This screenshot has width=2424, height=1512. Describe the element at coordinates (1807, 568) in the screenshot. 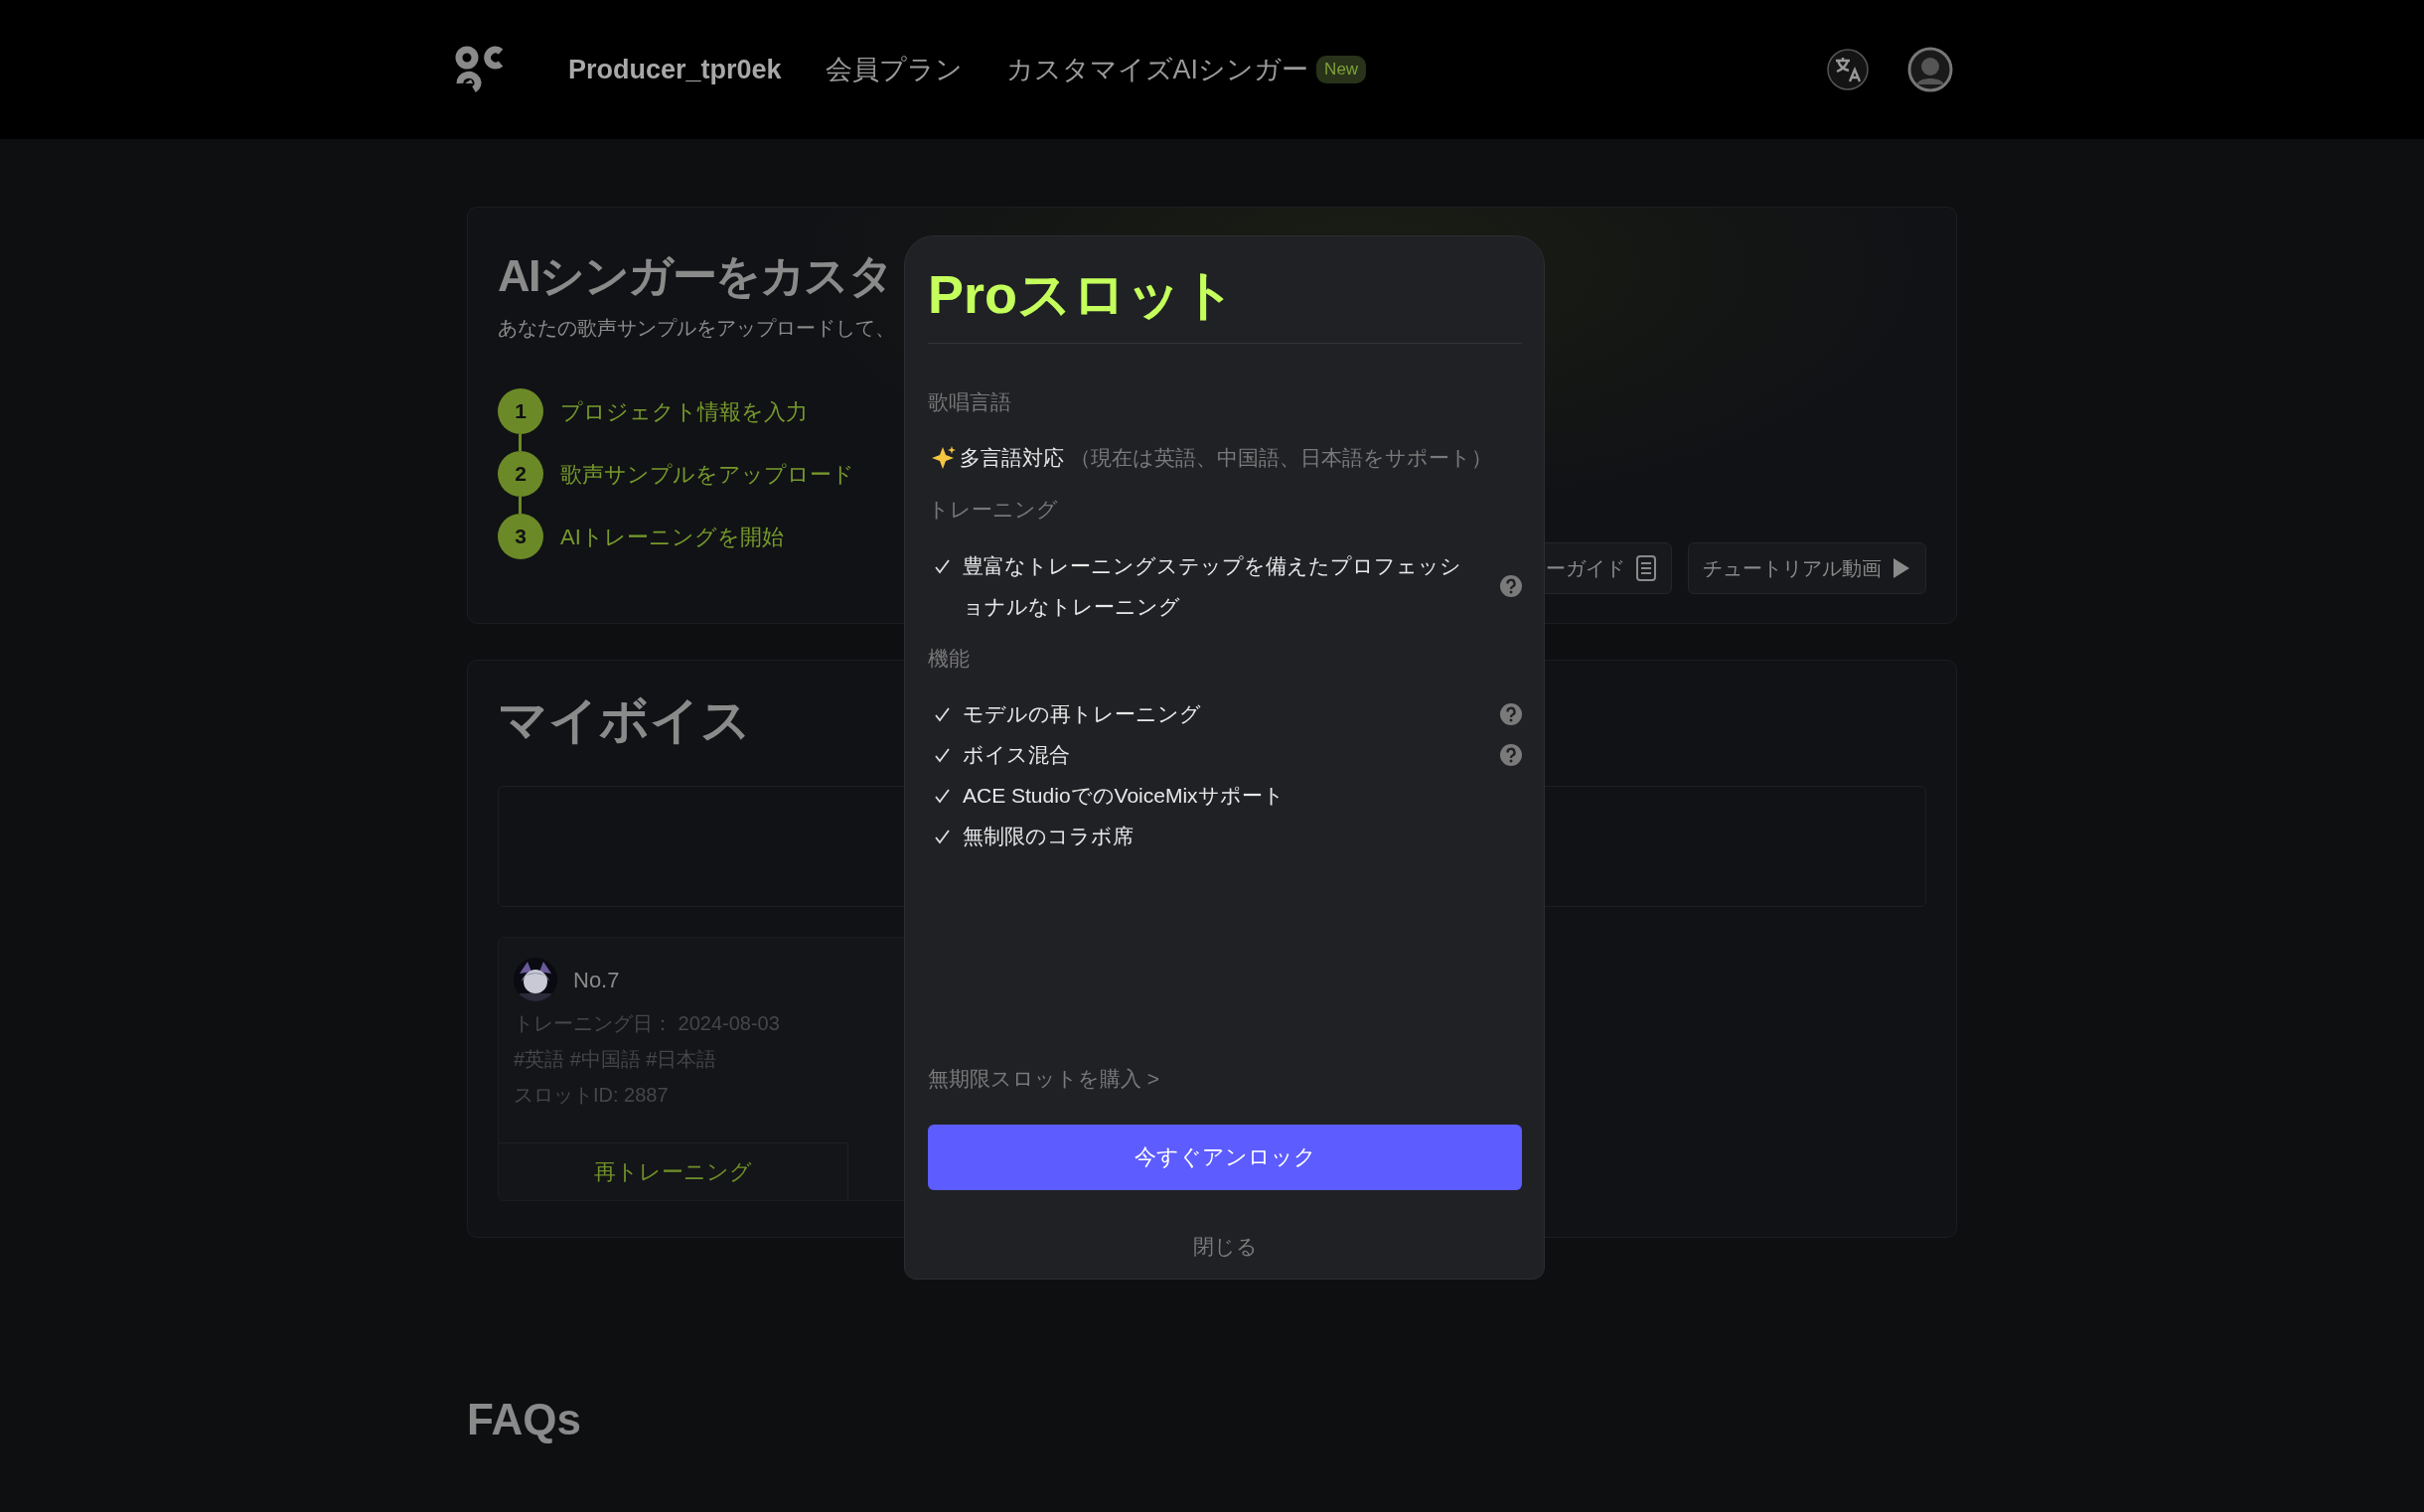

I see `hero-button: チュートリアル動画` at that location.